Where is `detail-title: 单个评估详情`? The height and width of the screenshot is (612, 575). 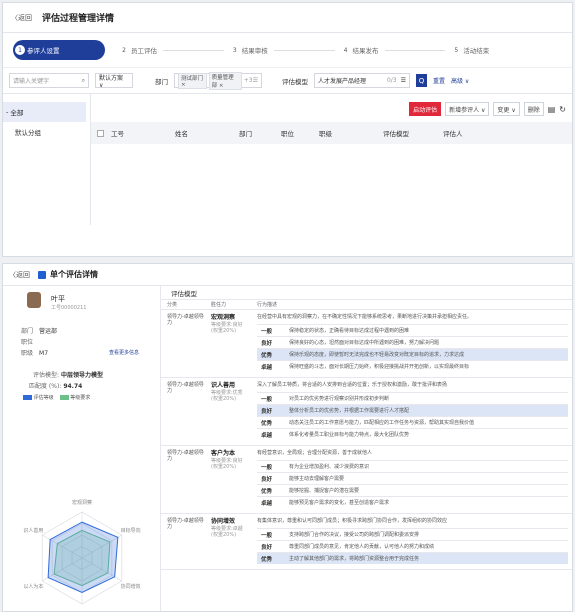
detail-title: 单个评估详情 is located at coordinates (74, 274).